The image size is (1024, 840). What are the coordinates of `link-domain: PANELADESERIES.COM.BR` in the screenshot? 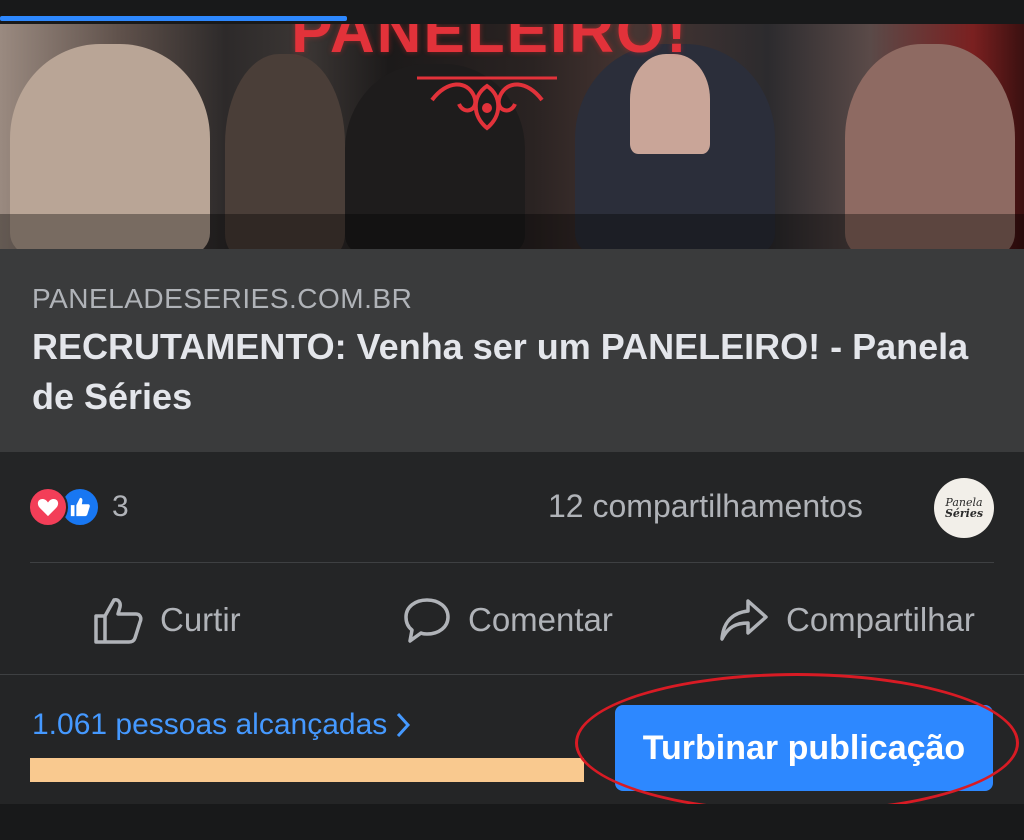 It's located at (222, 298).